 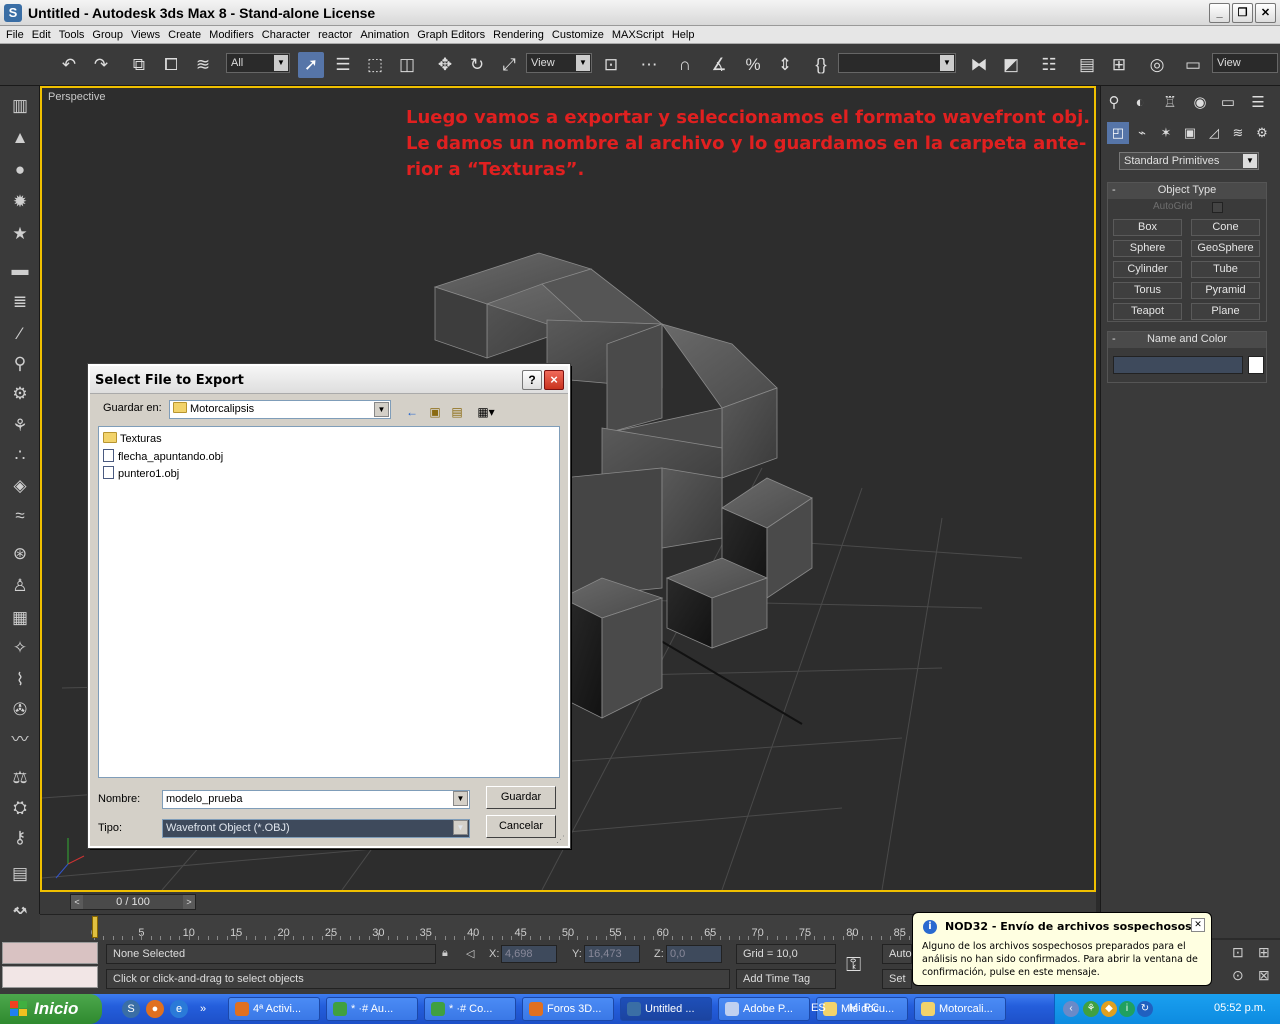 What do you see at coordinates (1238, 133) in the screenshot?
I see `space-warps-icon: ≋` at bounding box center [1238, 133].